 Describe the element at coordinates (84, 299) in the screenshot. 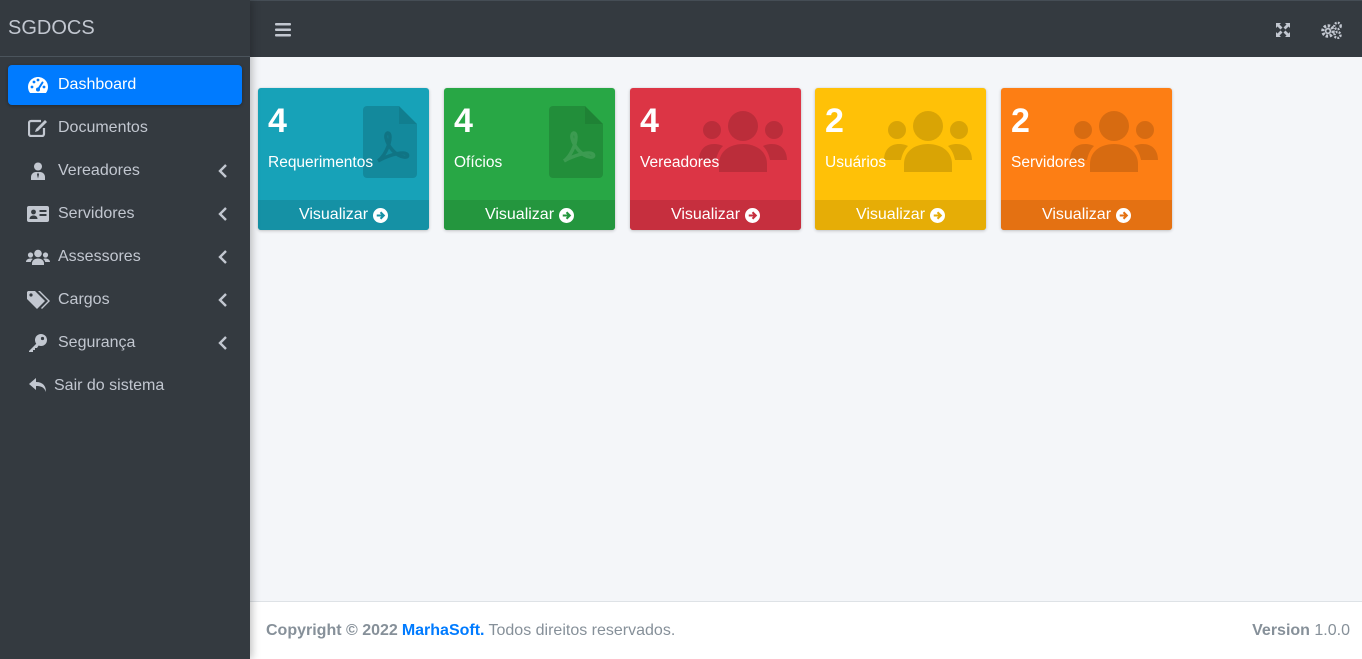

I see `sidebar-item-label: Cargos` at that location.